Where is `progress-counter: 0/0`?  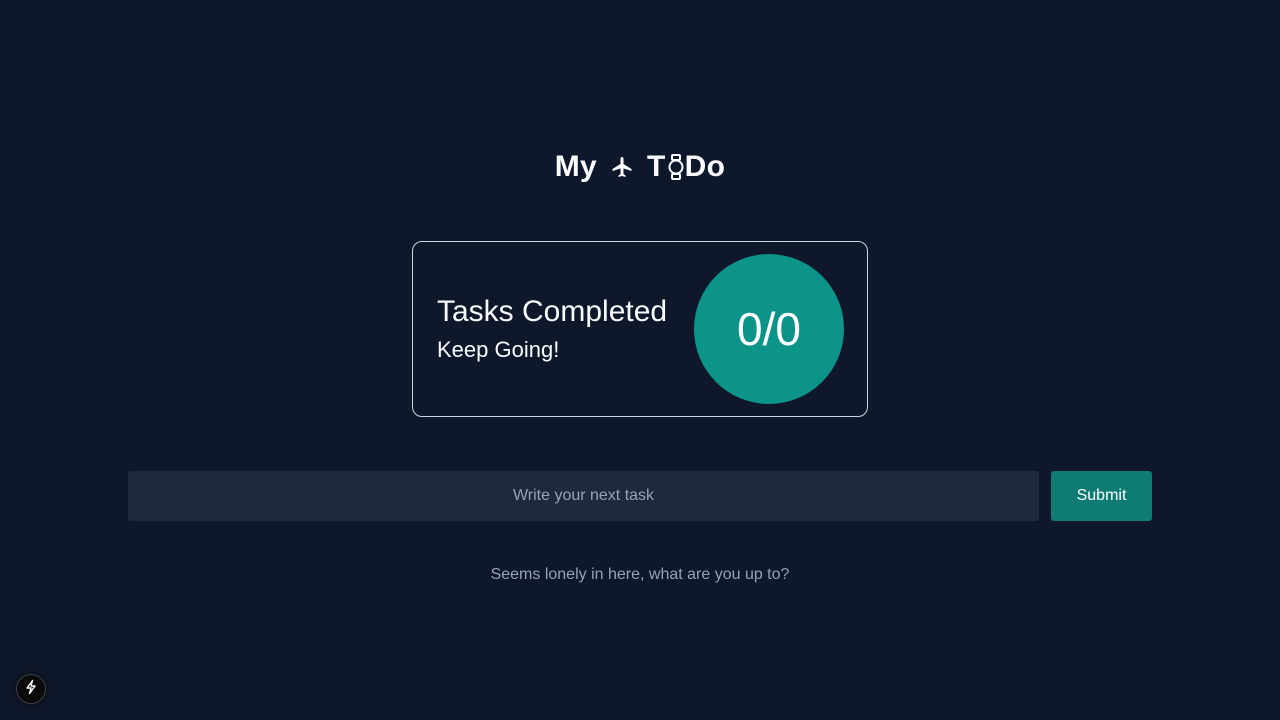 progress-counter: 0/0 is located at coordinates (769, 329).